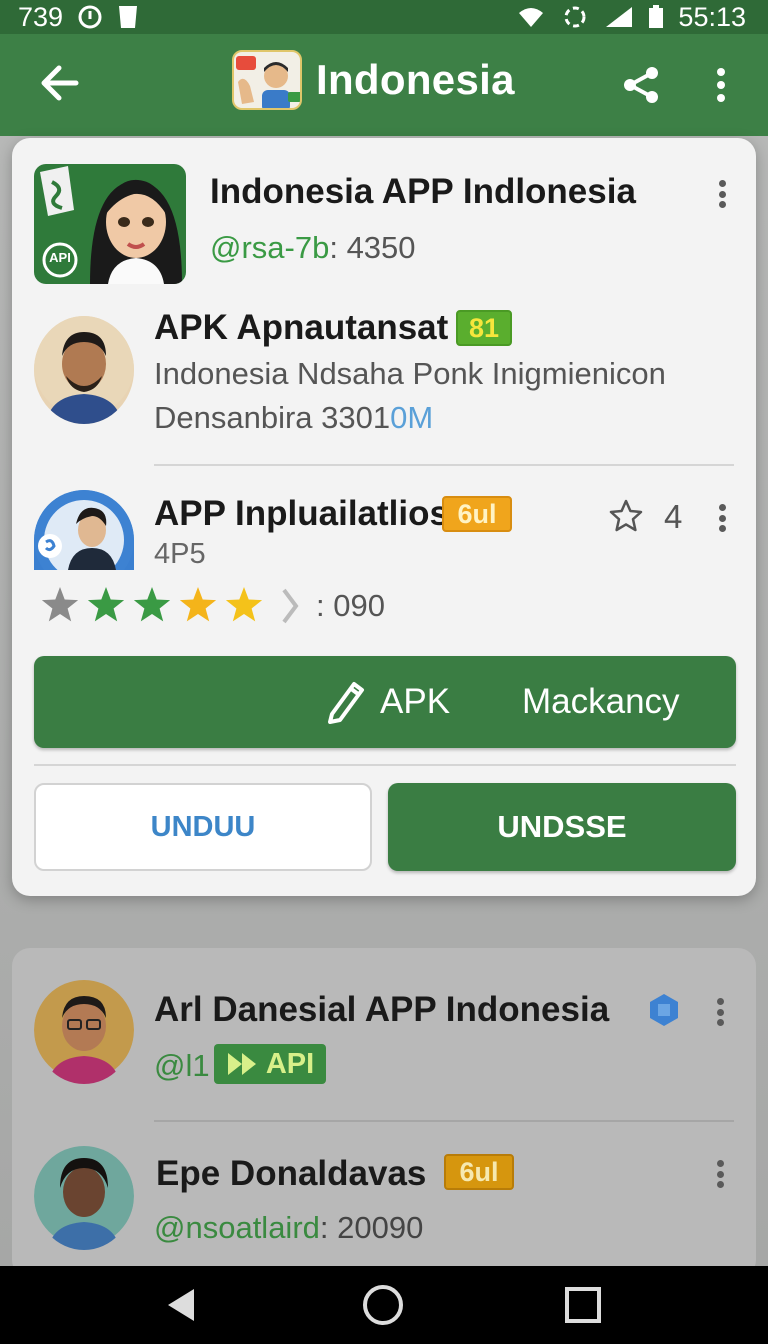  I want to click on more-options-button, so click(721, 85).